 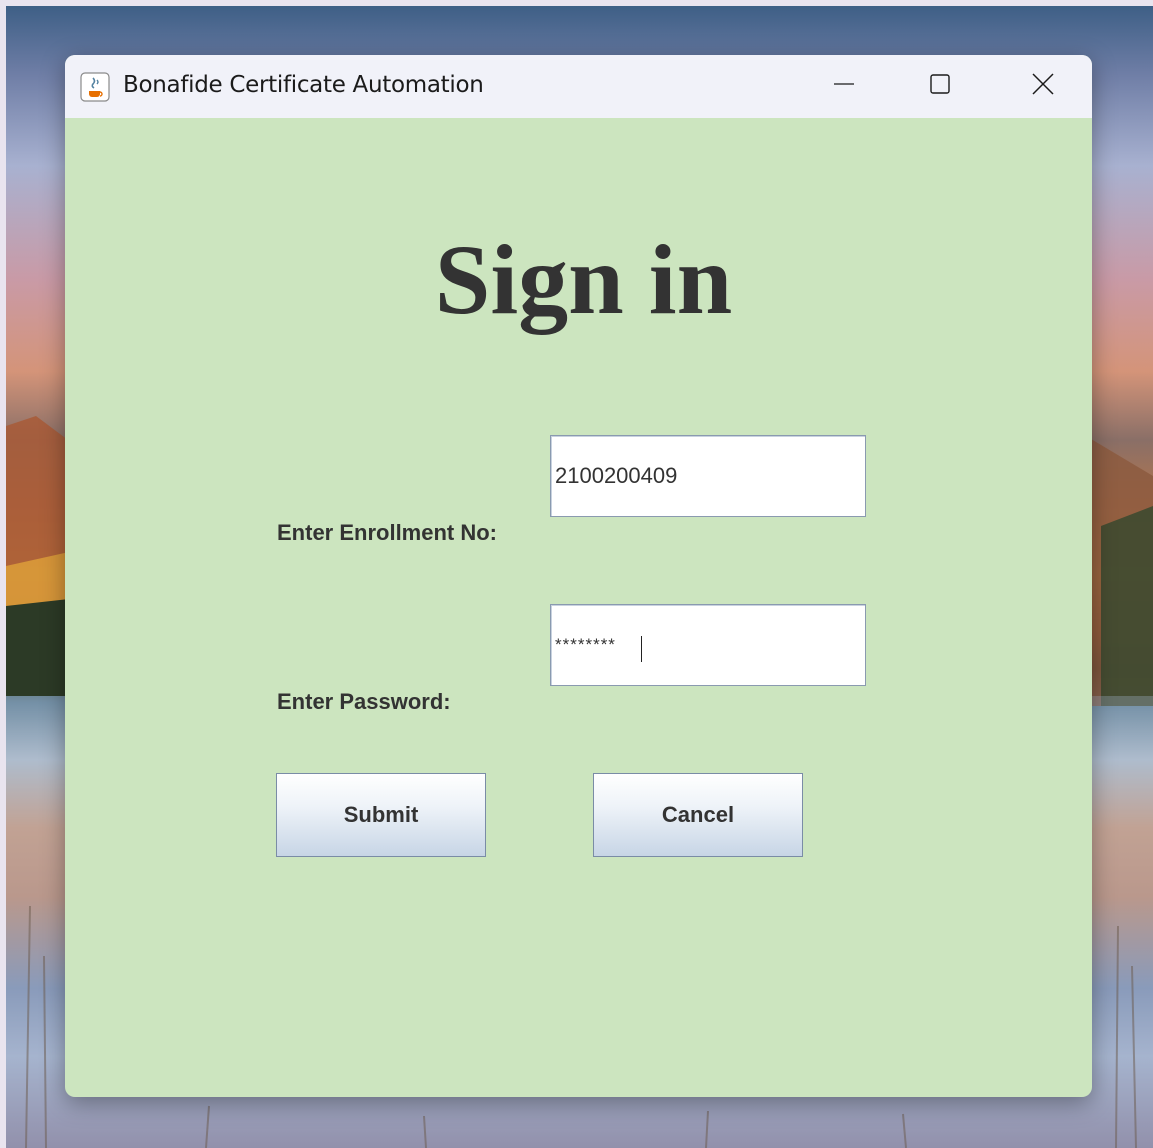 I want to click on maximize-button, so click(x=940, y=86).